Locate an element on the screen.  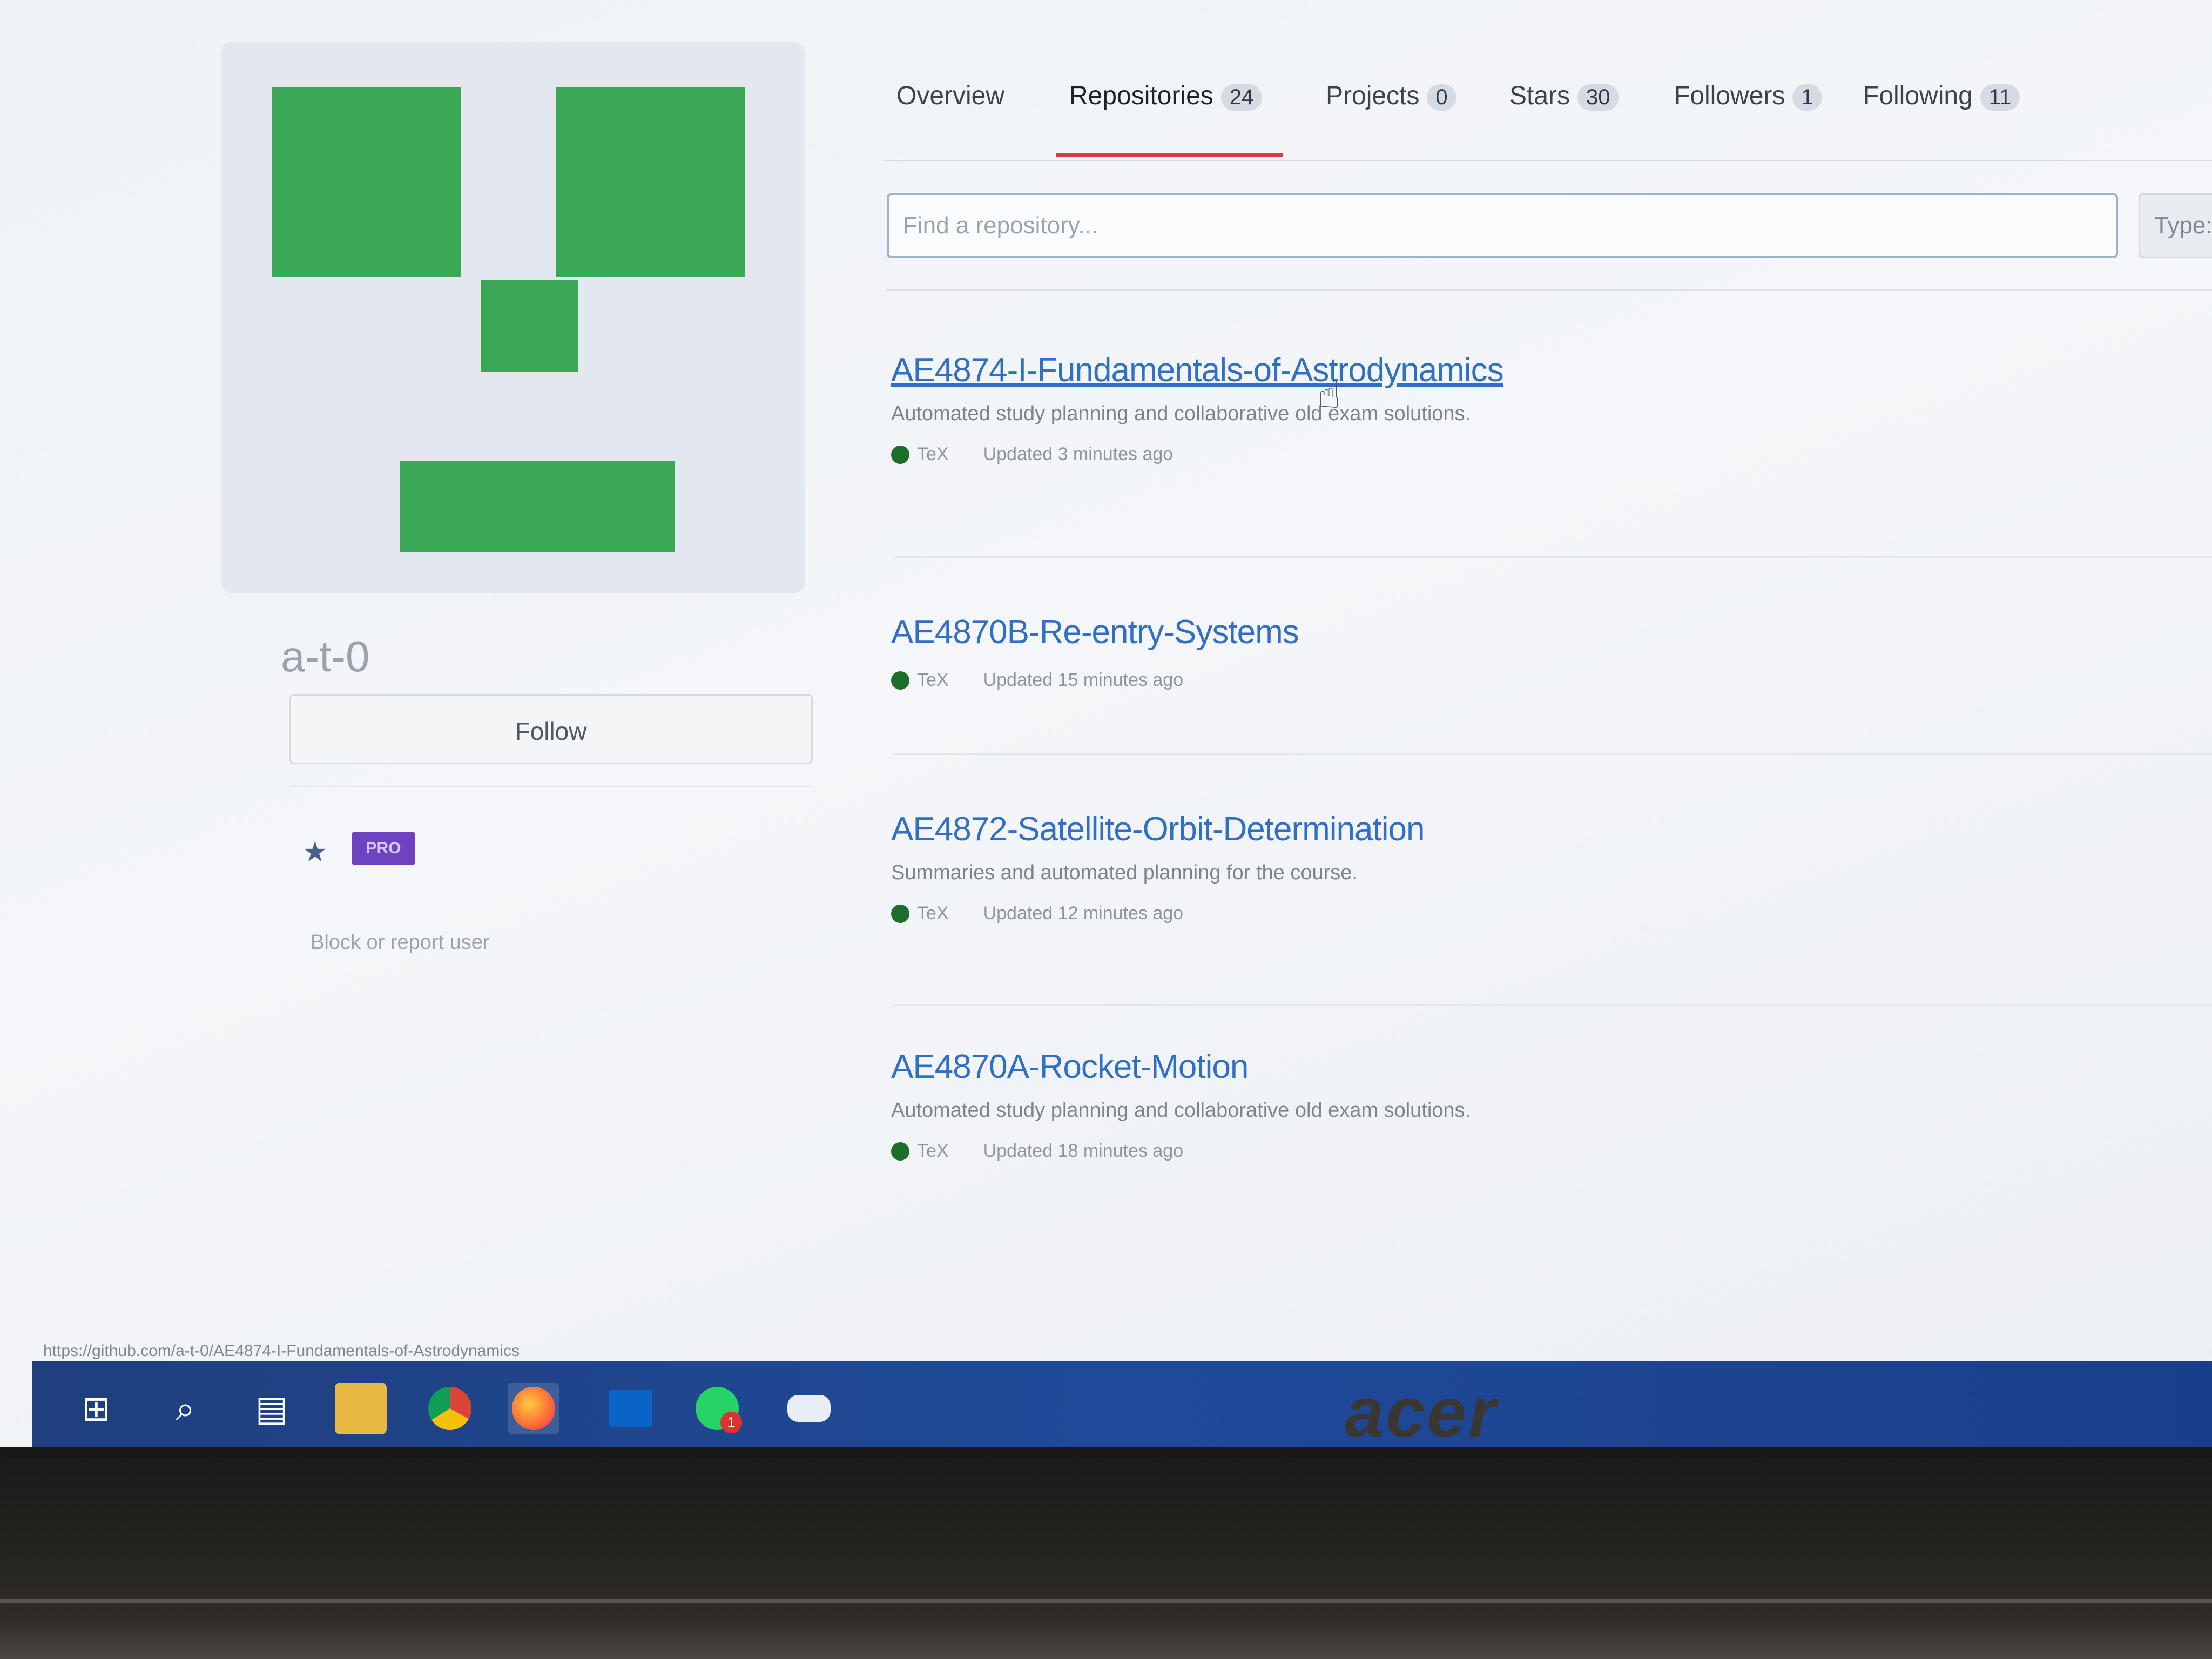
tab-count: 24 is located at coordinates (1241, 97).